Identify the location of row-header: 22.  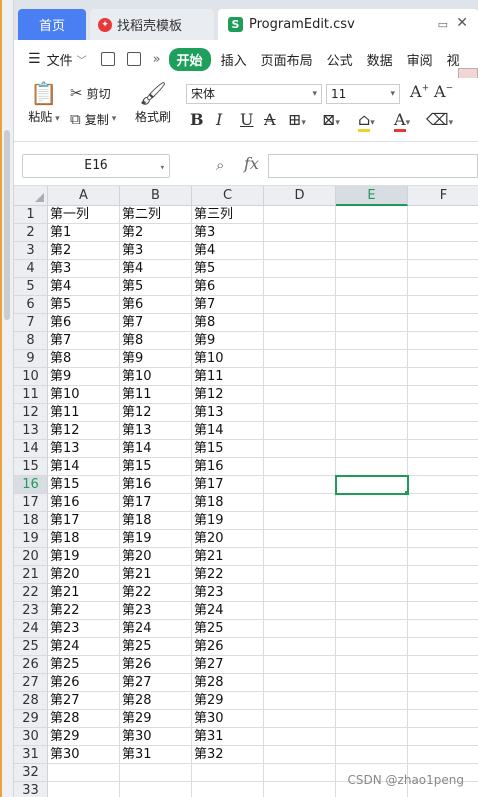
(31, 593).